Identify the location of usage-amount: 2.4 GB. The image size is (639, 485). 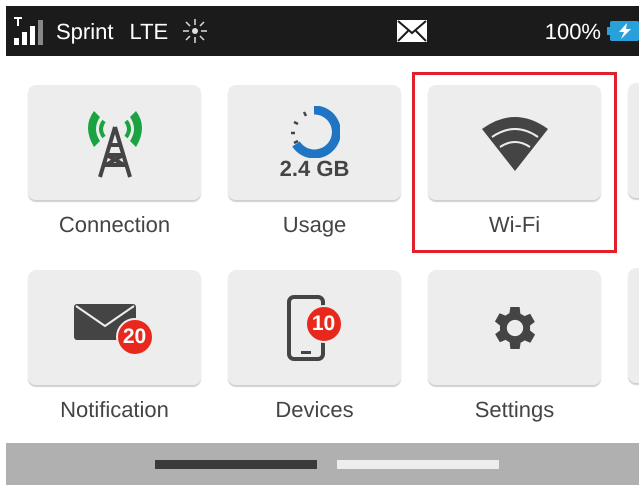
(315, 169).